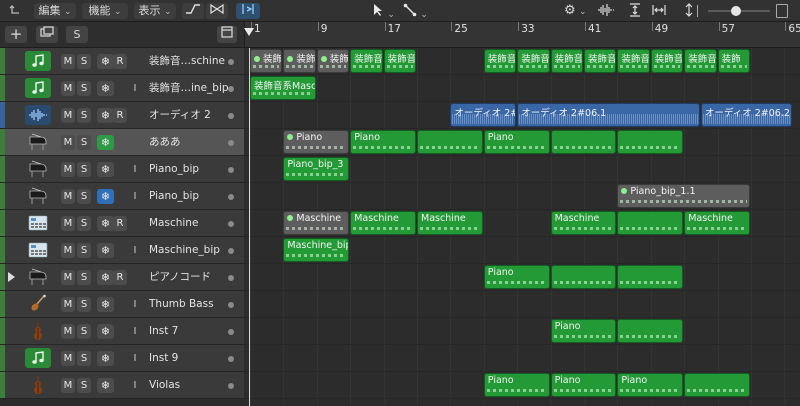 Image resolution: width=800 pixels, height=406 pixels. I want to click on function-menu: 機能 ⌄, so click(105, 11).